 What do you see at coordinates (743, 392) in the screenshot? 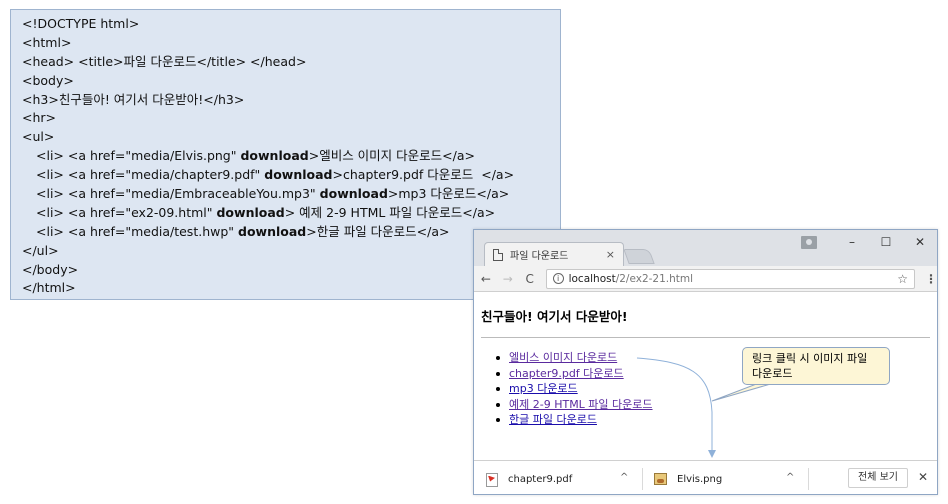
I see `callout-tail` at bounding box center [743, 392].